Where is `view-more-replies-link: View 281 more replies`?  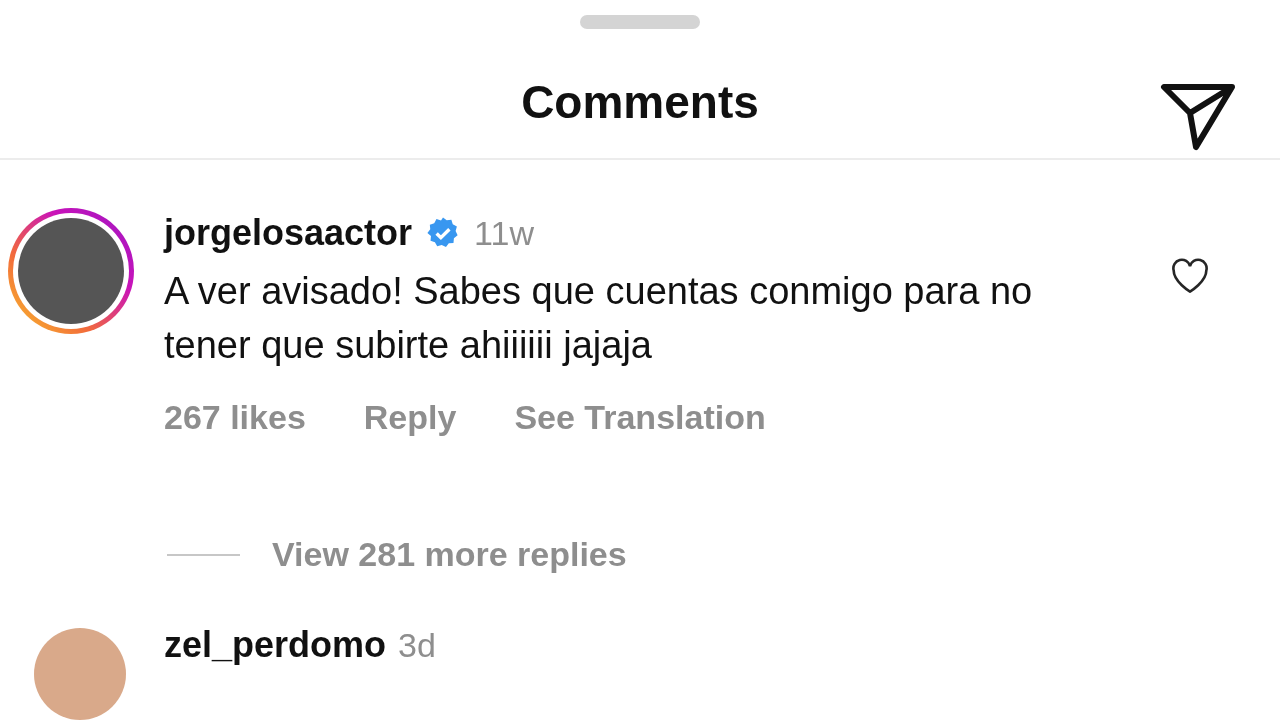
view-more-replies-link: View 281 more replies is located at coordinates (449, 554).